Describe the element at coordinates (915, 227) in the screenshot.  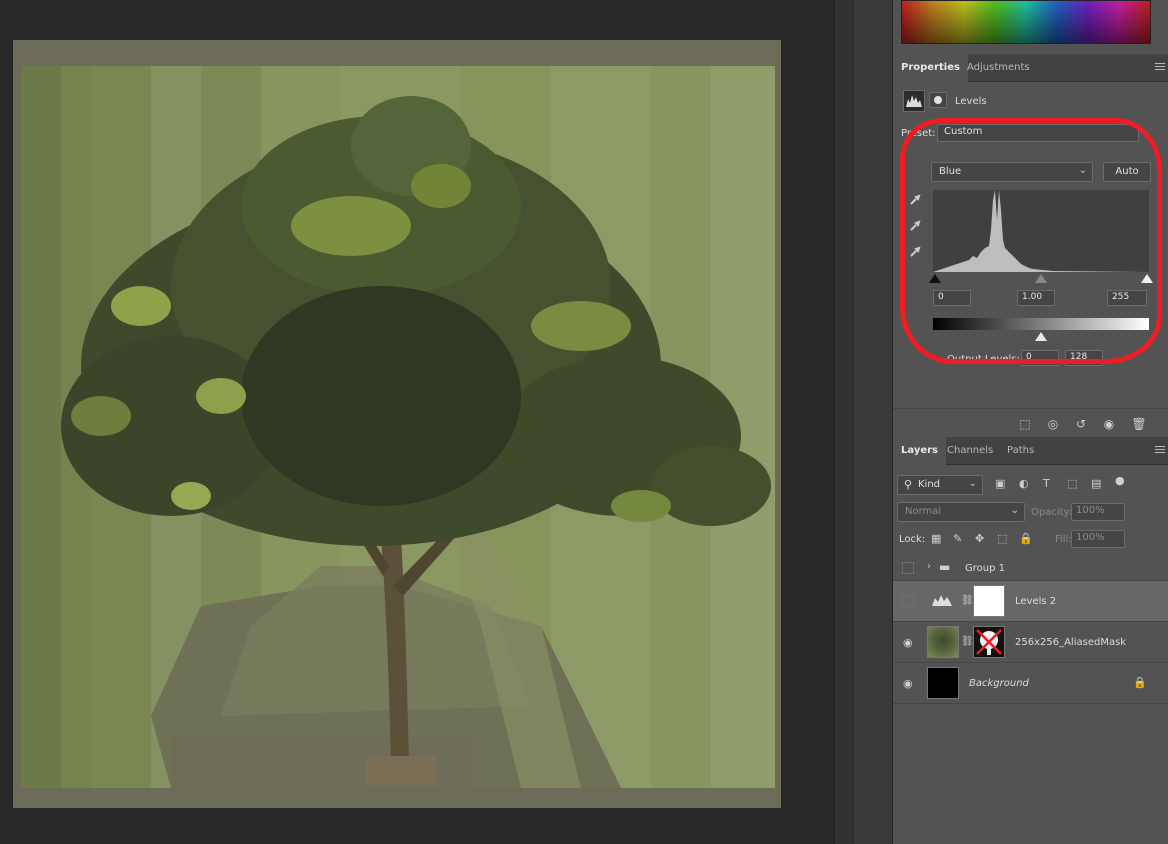
I see `gray-point-eyedropper-icon` at that location.